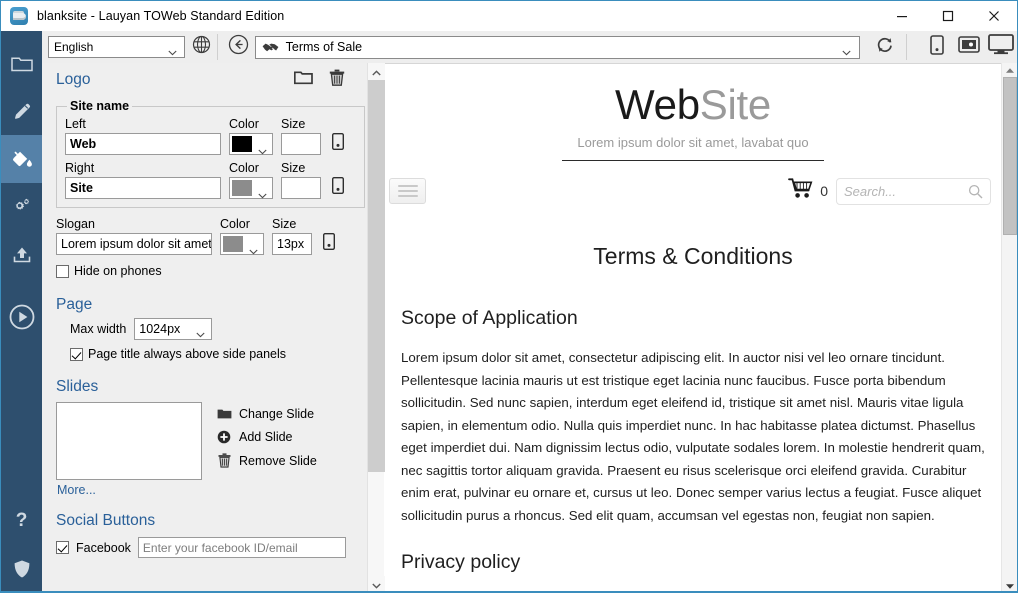  I want to click on left-size-phone-toggle, so click(337, 143).